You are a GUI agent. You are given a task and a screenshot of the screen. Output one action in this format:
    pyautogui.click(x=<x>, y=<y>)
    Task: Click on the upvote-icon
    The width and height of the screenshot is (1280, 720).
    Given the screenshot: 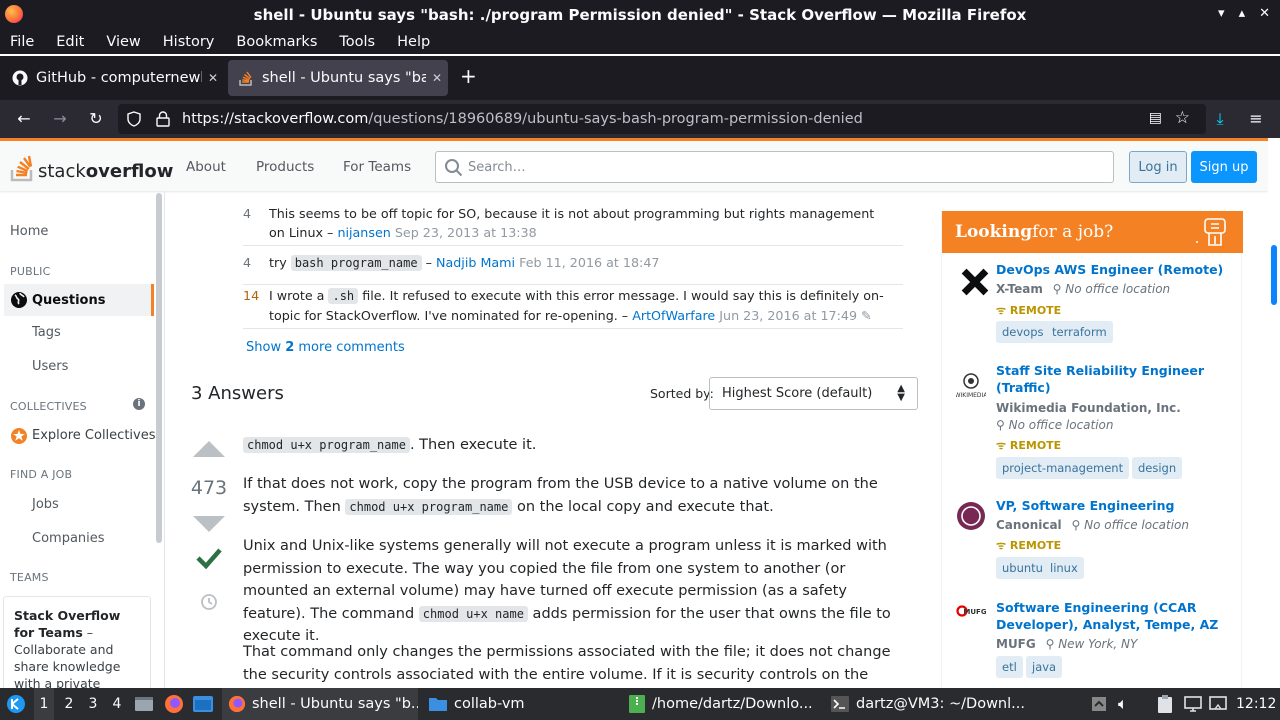 What is the action you would take?
    pyautogui.click(x=209, y=449)
    